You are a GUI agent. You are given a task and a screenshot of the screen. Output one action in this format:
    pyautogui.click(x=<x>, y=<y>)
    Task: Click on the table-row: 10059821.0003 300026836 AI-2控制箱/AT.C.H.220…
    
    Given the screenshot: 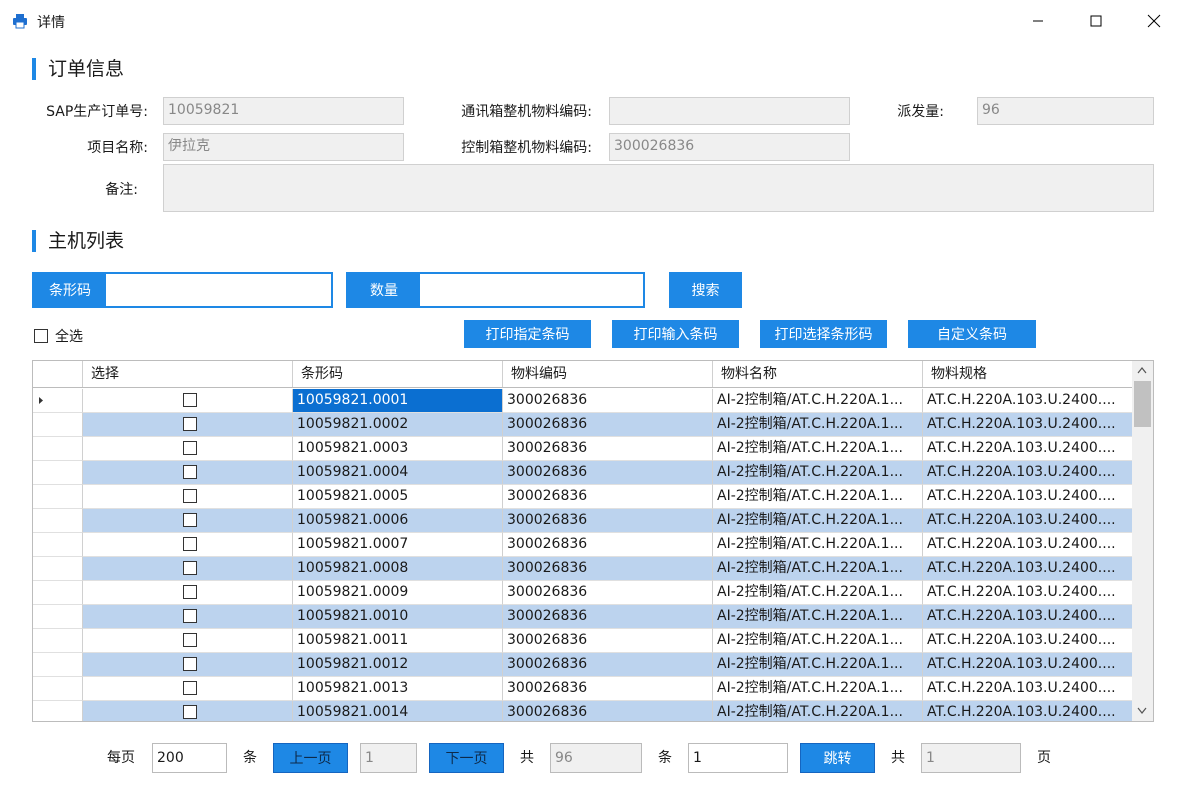 What is the action you would take?
    pyautogui.click(x=583, y=449)
    